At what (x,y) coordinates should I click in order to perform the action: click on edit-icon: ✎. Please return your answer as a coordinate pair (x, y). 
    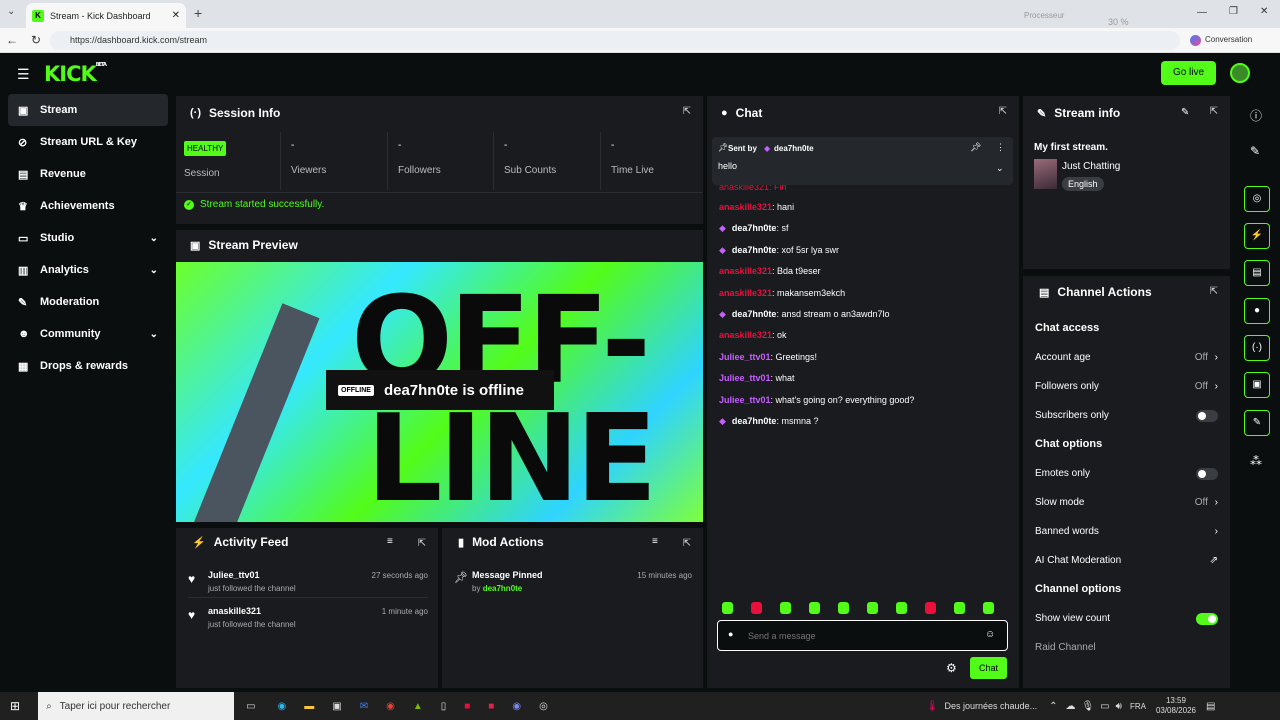
    Looking at the image, I should click on (1185, 112).